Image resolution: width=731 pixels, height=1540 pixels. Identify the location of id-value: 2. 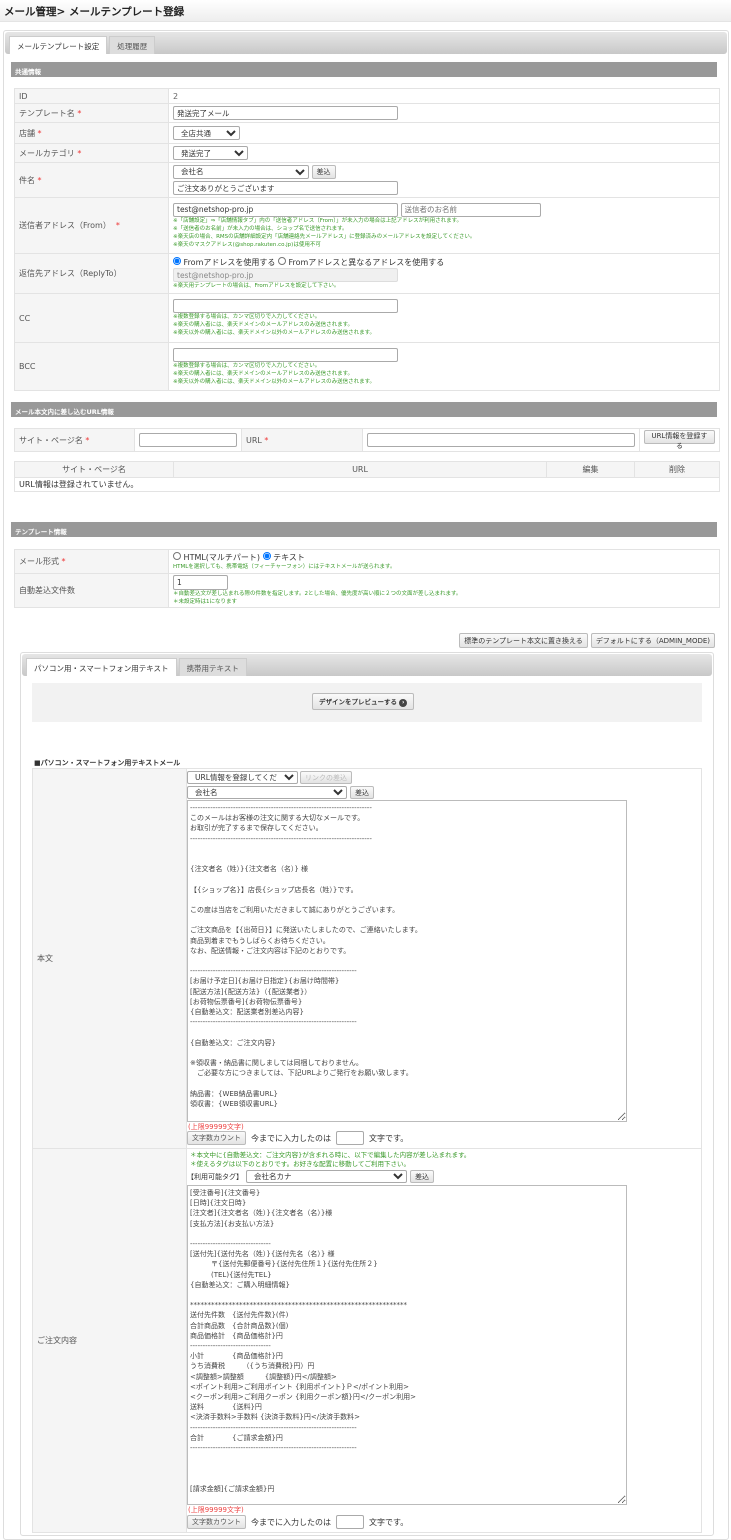
(444, 96).